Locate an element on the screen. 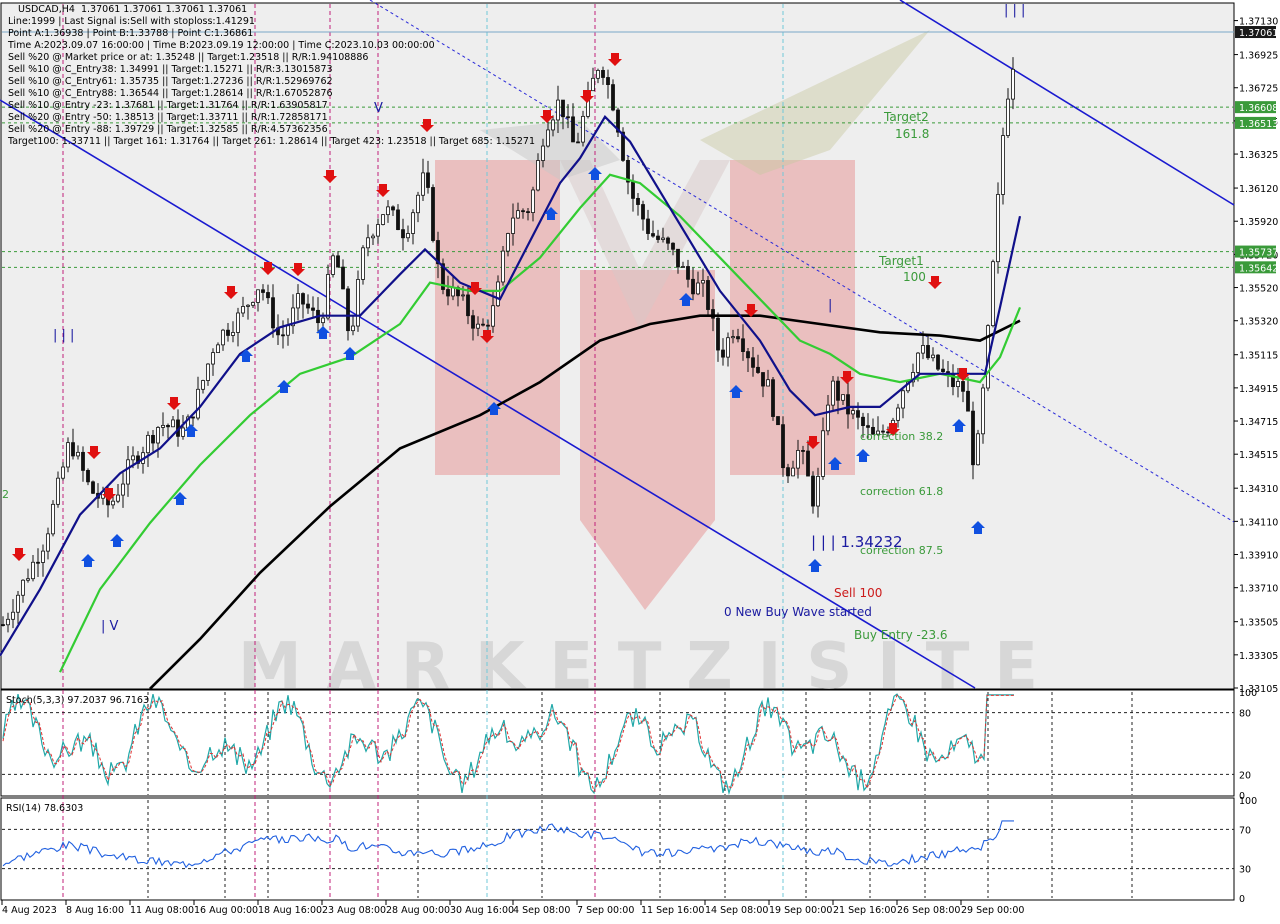 This screenshot has height=924, width=1280. price-tick-label: 1.34915 is located at coordinates (1258, 389).